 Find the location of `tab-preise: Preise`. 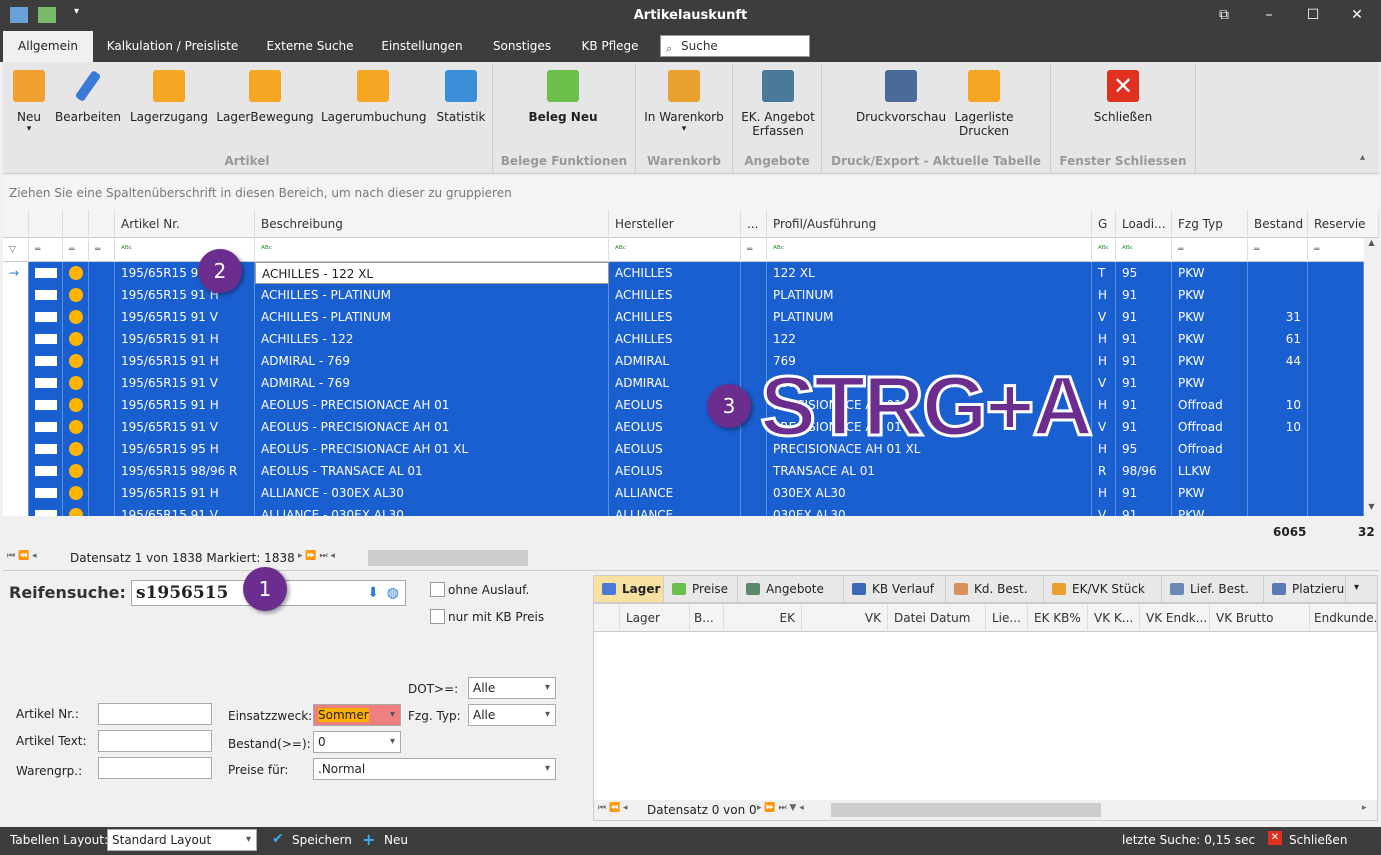

tab-preise: Preise is located at coordinates (701, 589).